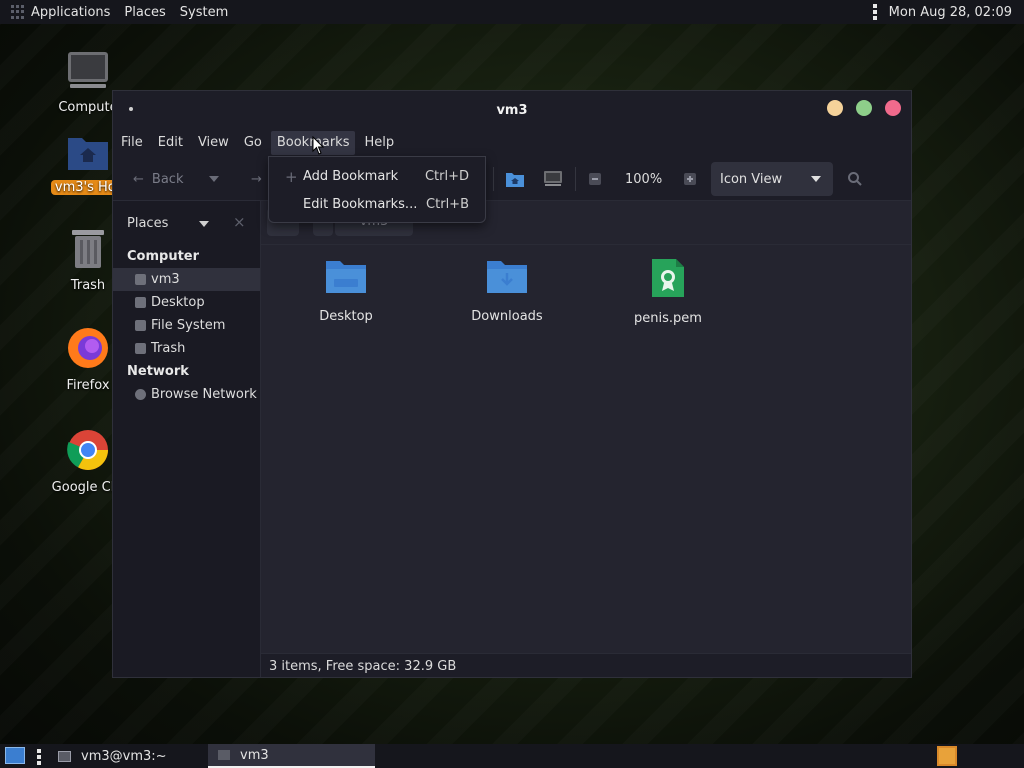 Image resolution: width=1024 pixels, height=768 pixels. Describe the element at coordinates (124, 756) in the screenshot. I see `task-label: vm3@vm3:~` at that location.